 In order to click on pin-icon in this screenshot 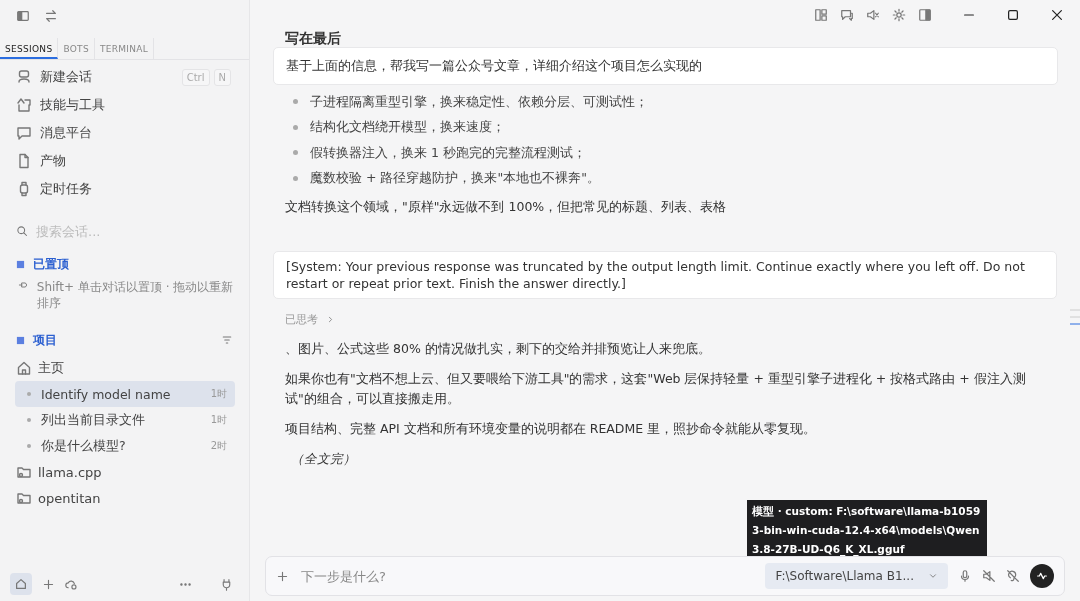, I will do `click(23, 285)`.